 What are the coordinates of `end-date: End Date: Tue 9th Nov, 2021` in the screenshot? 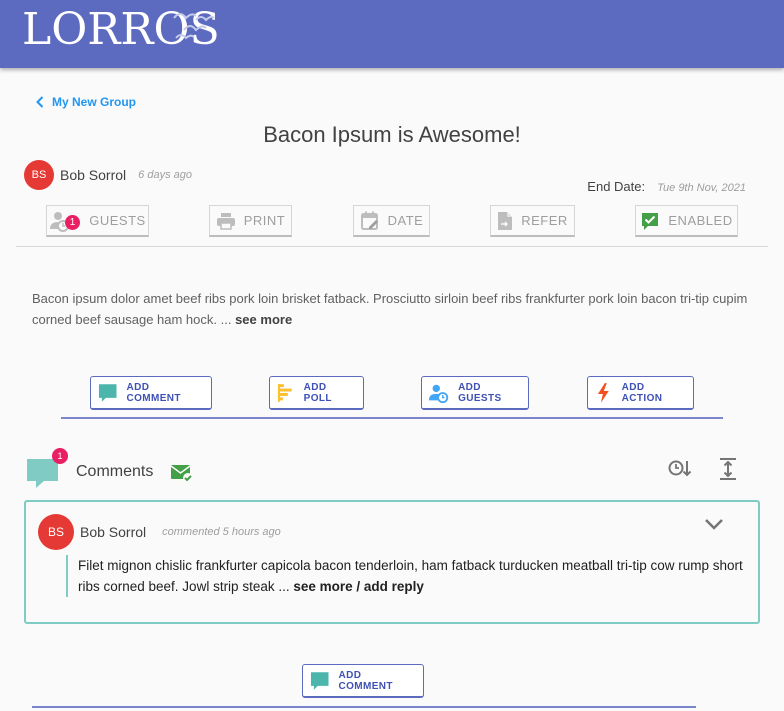 It's located at (666, 186).